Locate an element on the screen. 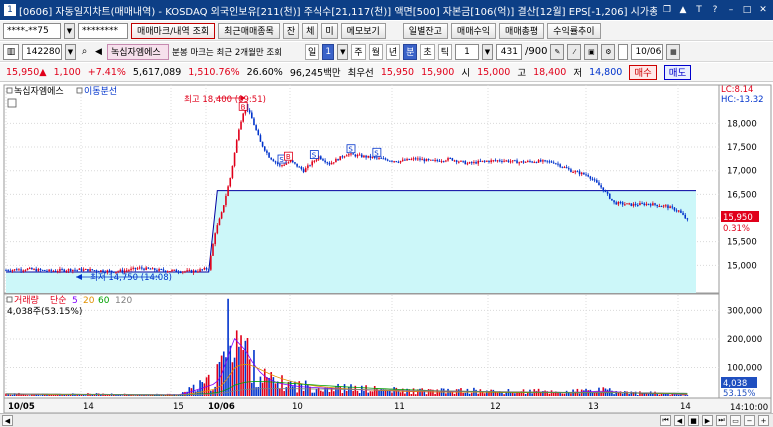  zoom-out-icon: − is located at coordinates (749, 420).